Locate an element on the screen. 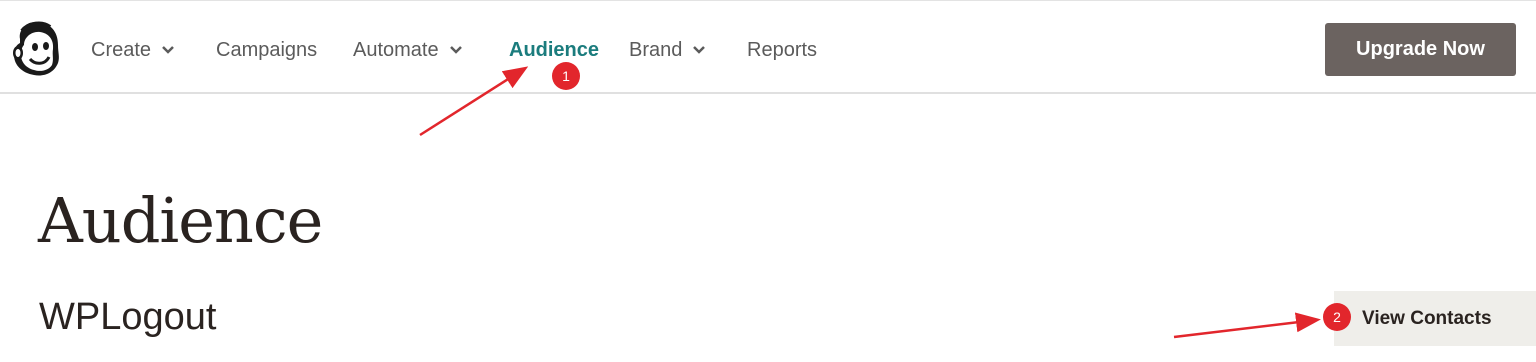 The width and height of the screenshot is (1536, 362). nav-campaigns: Campaigns is located at coordinates (266, 50).